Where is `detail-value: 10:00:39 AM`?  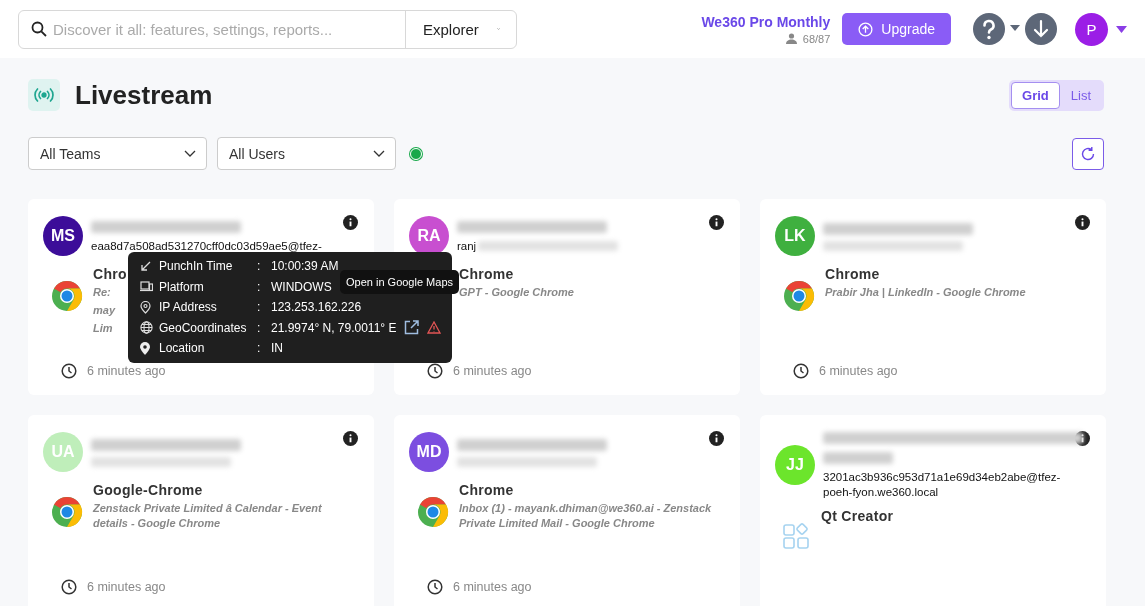
detail-value: 10:00:39 AM is located at coordinates (305, 266).